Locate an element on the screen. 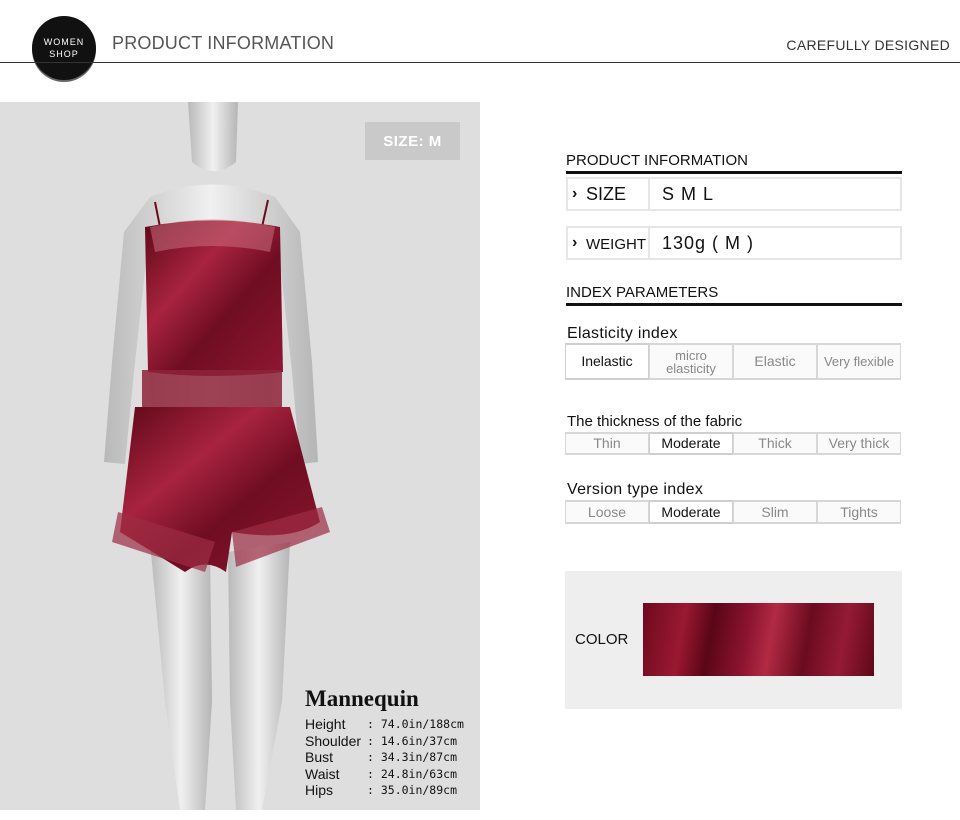 Image resolution: width=960 pixels, height=820 pixels. weight-label: WEIGHT is located at coordinates (616, 244).